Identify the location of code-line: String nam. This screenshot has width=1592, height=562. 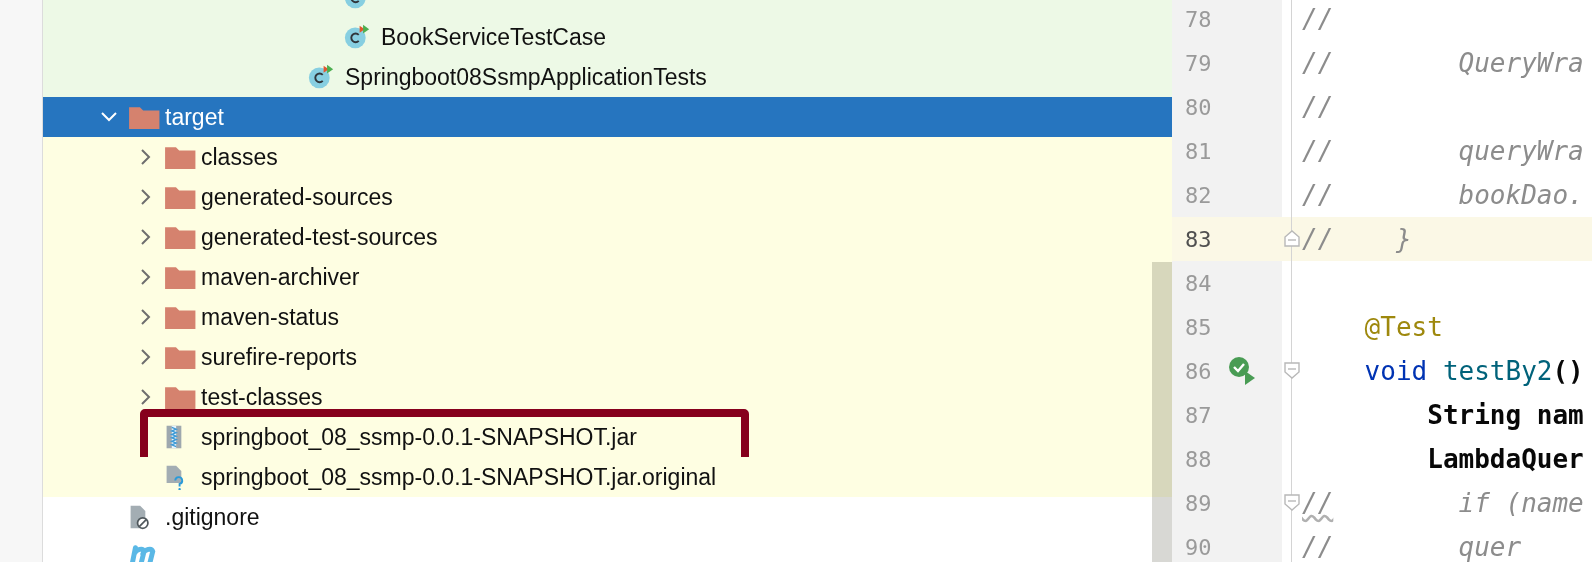
(1505, 415).